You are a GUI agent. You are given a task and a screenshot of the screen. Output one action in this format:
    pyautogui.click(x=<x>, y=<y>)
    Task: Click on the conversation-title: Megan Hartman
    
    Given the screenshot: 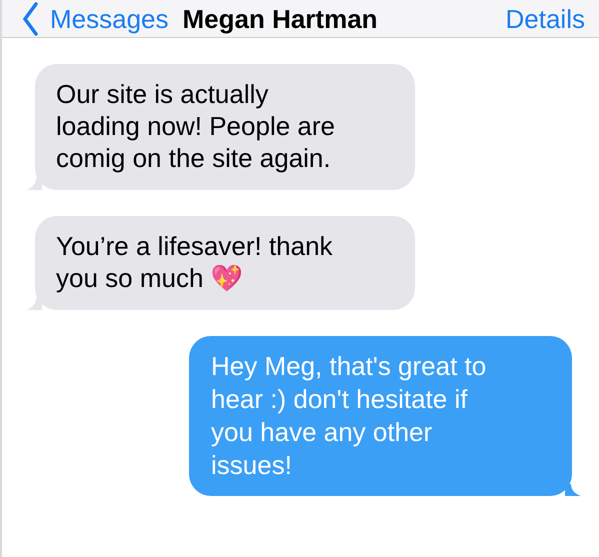 What is the action you would take?
    pyautogui.click(x=280, y=19)
    